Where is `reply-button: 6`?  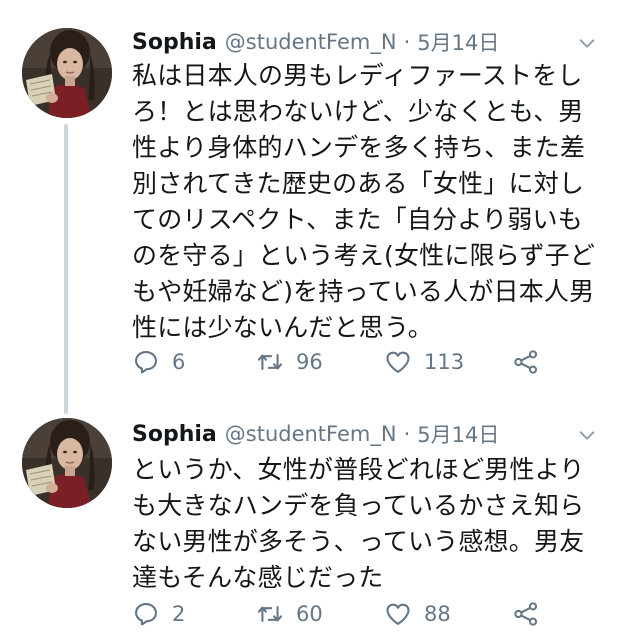 reply-button: 6 is located at coordinates (158, 362).